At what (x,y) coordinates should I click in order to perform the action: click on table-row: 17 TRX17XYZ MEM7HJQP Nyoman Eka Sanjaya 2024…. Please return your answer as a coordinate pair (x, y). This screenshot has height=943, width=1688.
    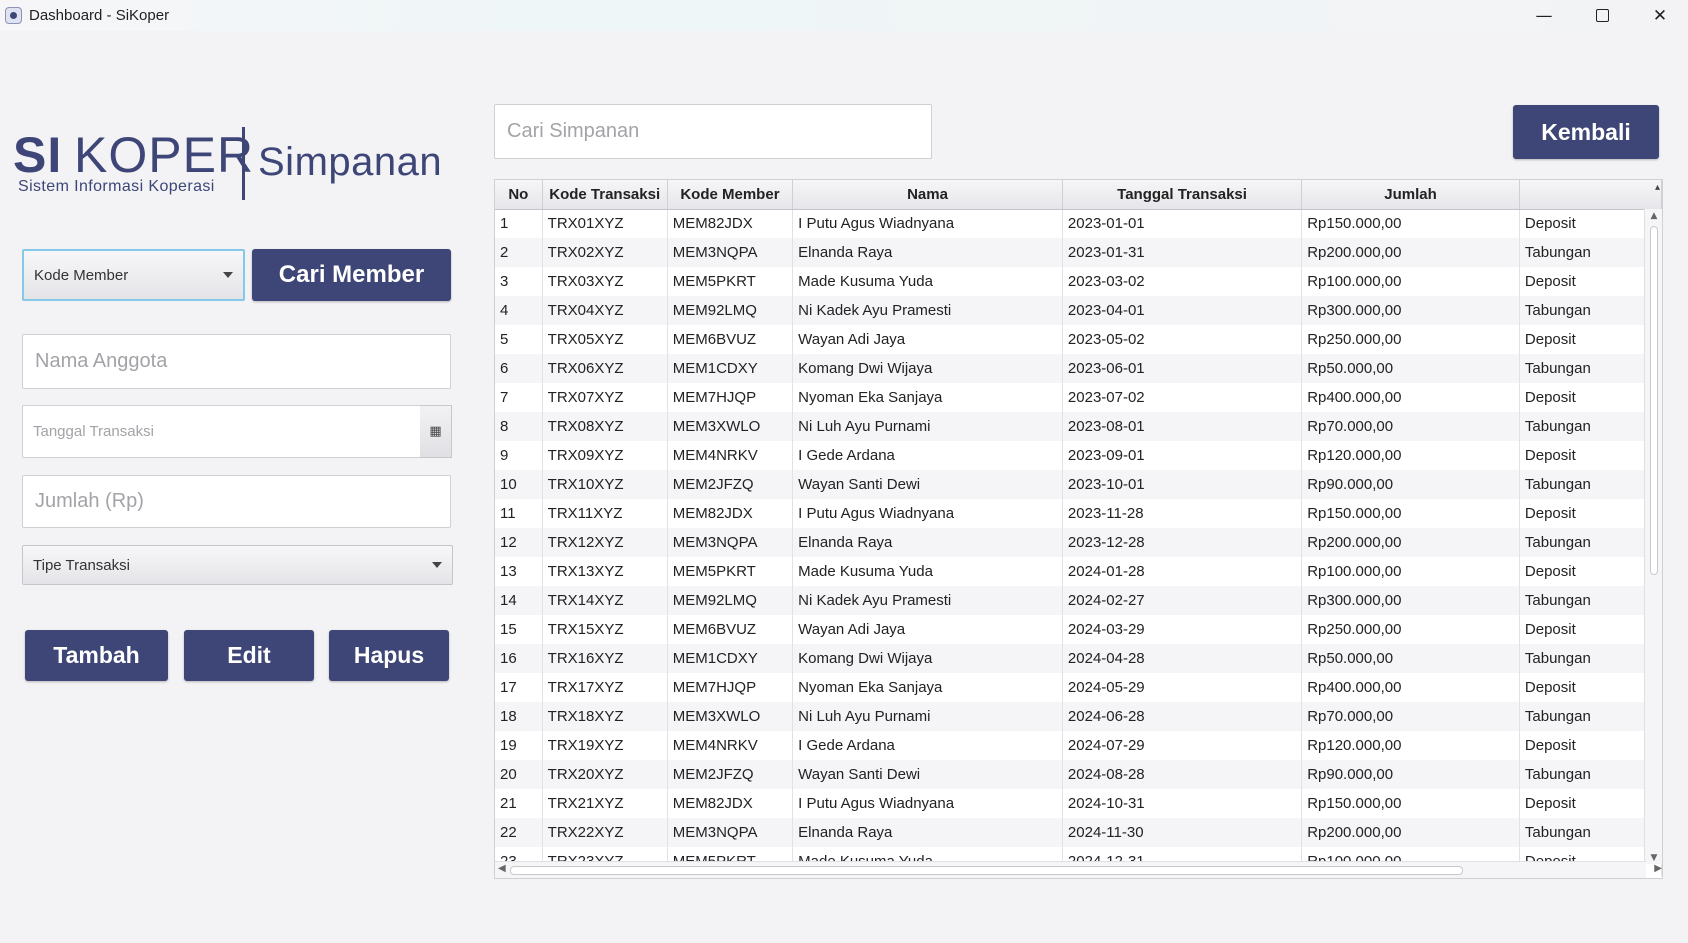
    Looking at the image, I should click on (1078, 687).